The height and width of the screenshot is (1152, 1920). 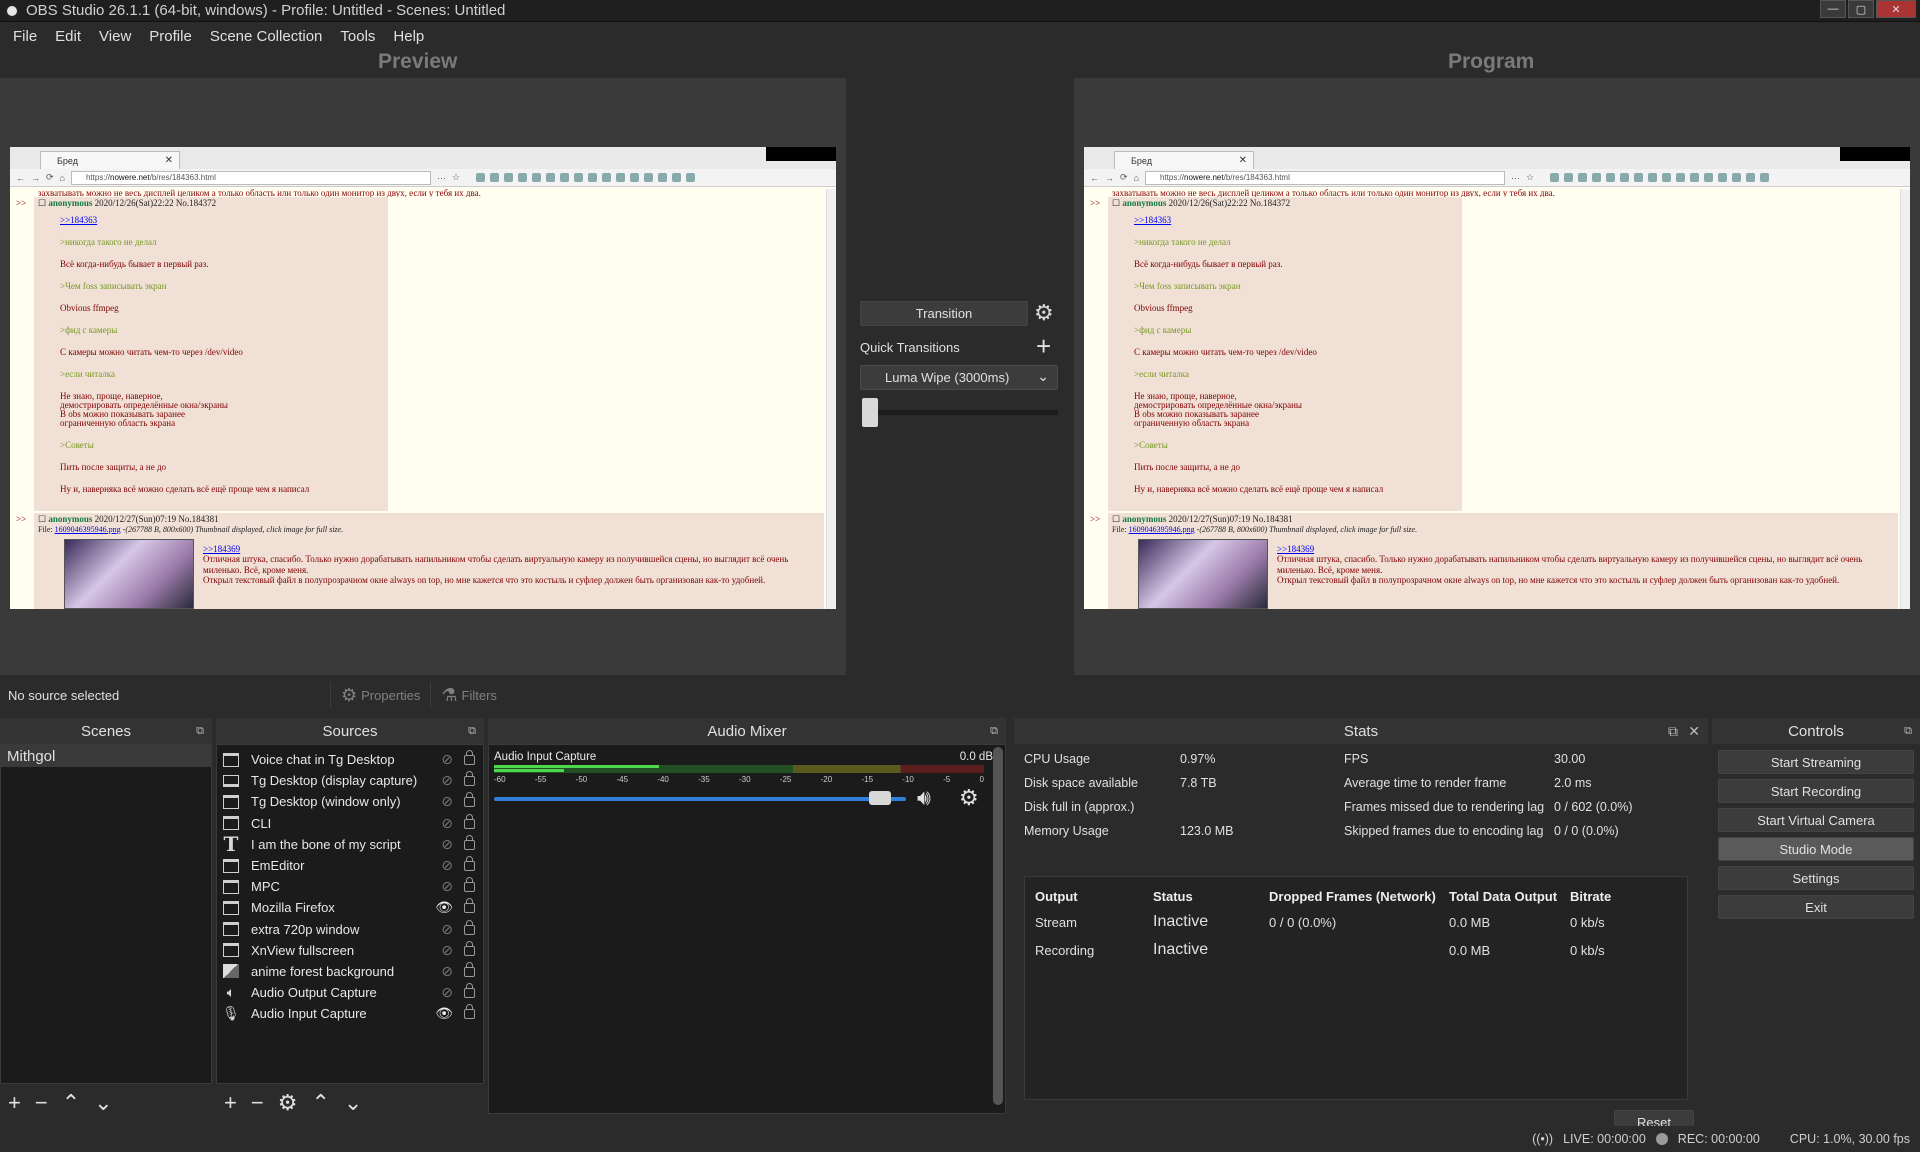 I want to click on menu-edit: Edit, so click(x=68, y=36).